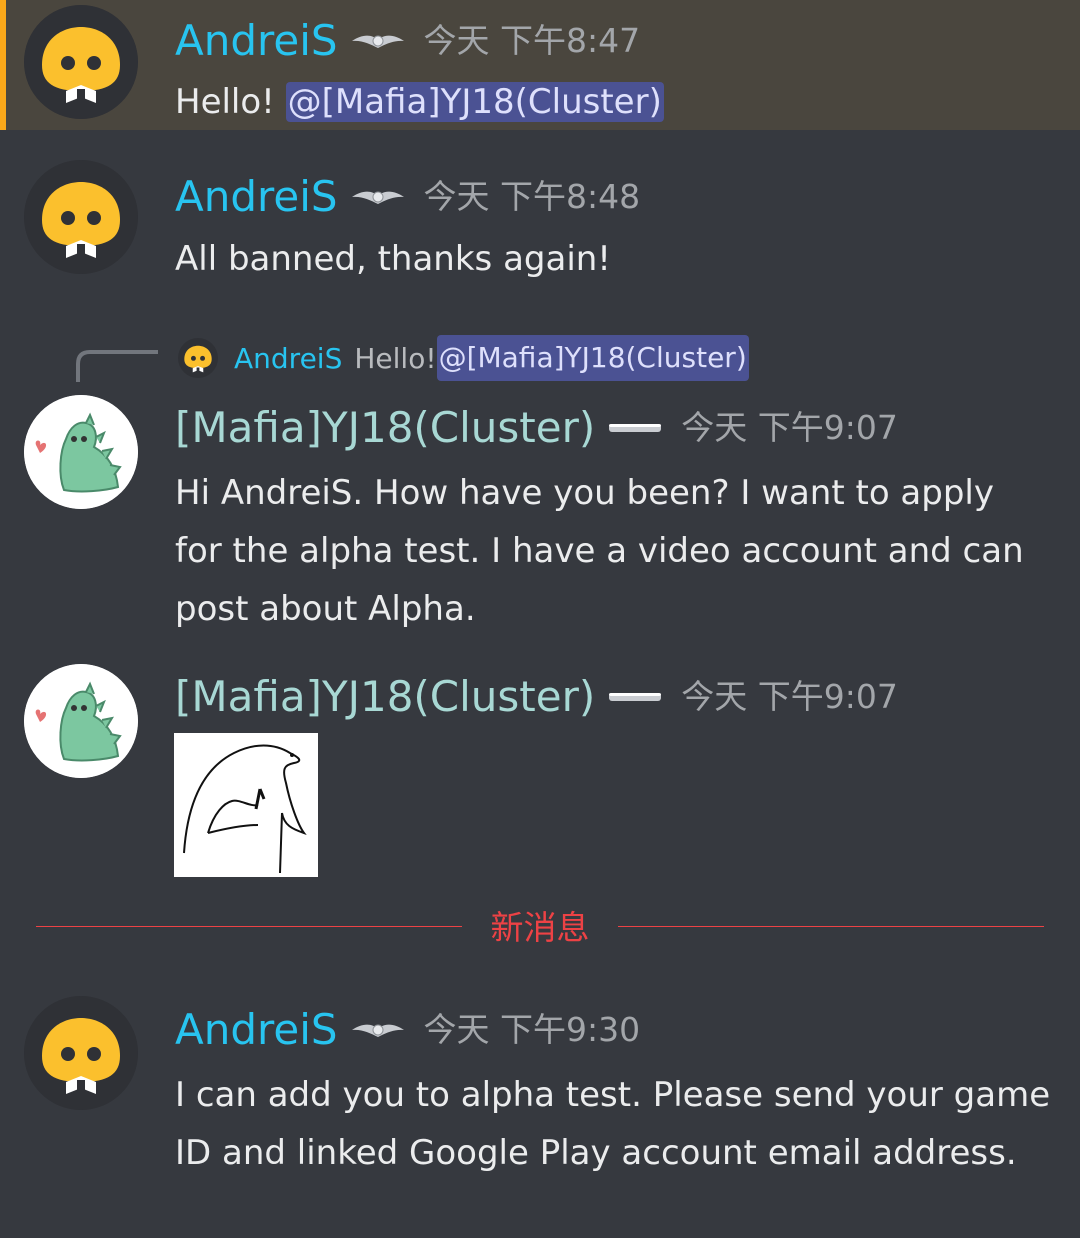 This screenshot has width=1080, height=1238. I want to click on image-attachment, so click(246, 805).